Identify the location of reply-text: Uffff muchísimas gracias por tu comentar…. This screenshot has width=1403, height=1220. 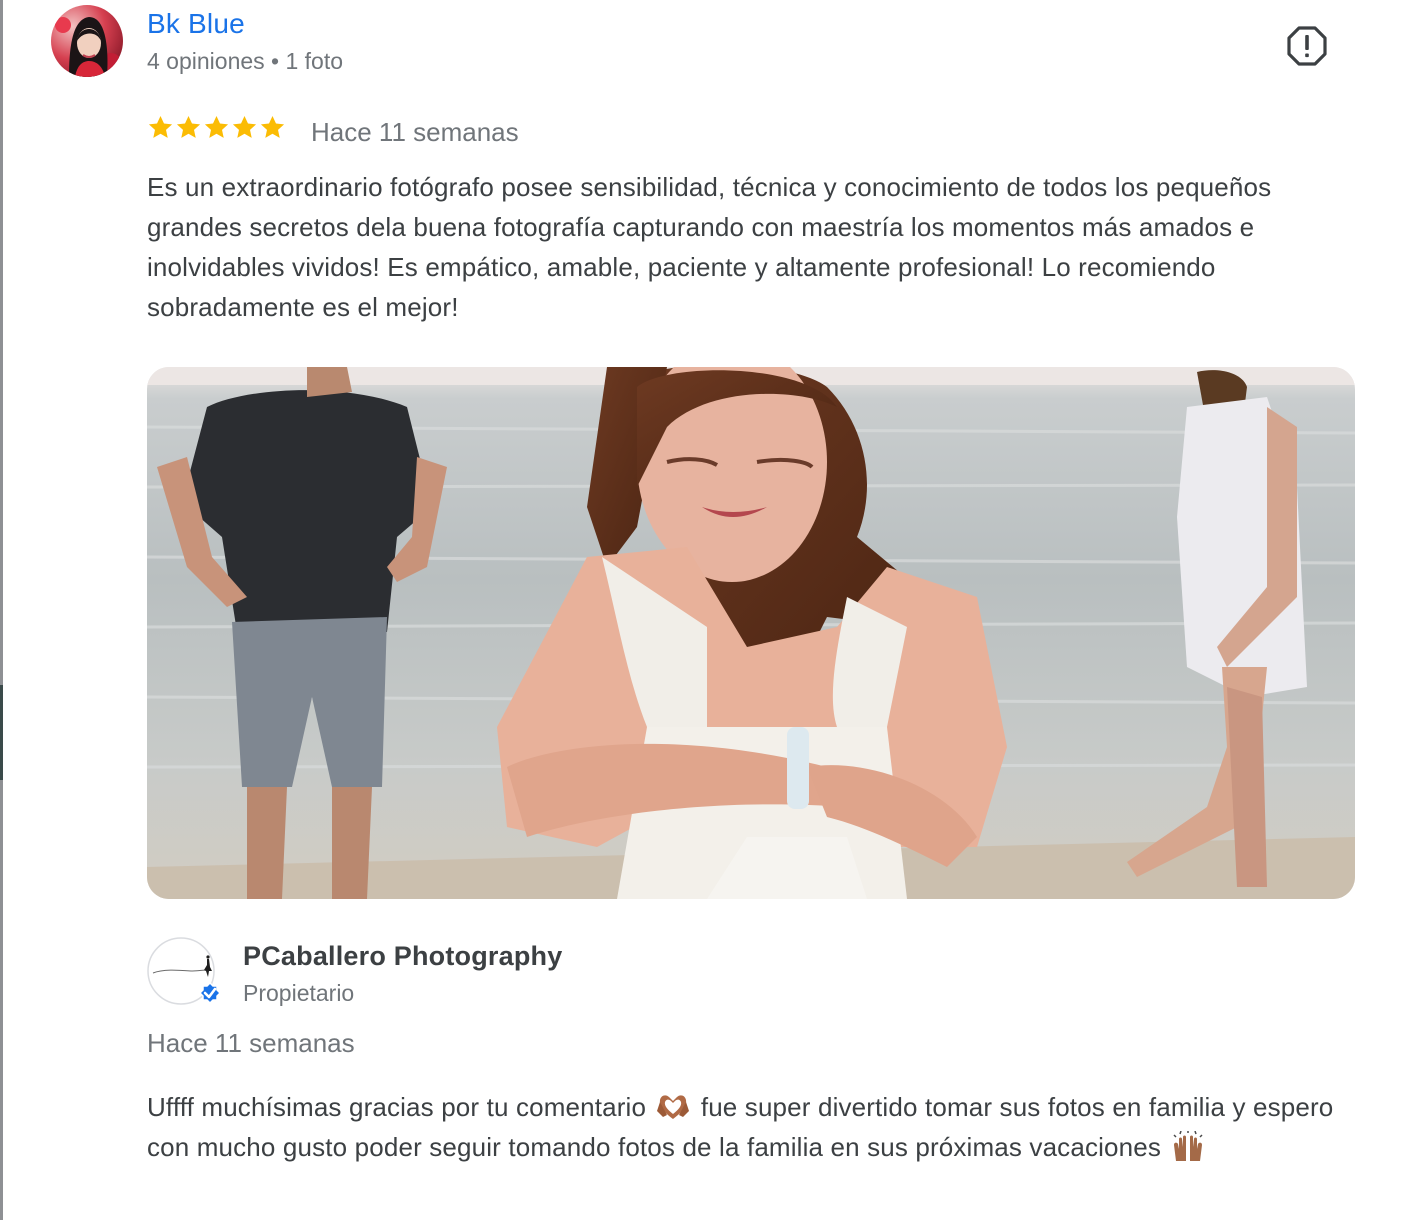
(757, 1127).